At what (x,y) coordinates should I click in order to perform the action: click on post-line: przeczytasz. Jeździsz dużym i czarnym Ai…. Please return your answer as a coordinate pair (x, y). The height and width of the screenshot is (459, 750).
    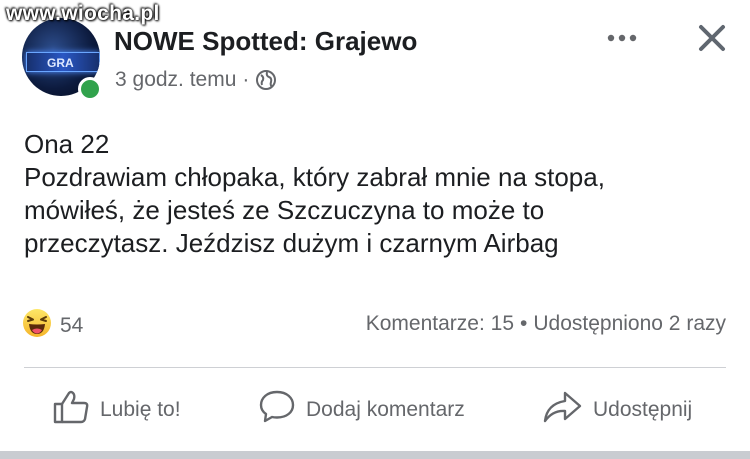
    Looking at the image, I should click on (291, 243).